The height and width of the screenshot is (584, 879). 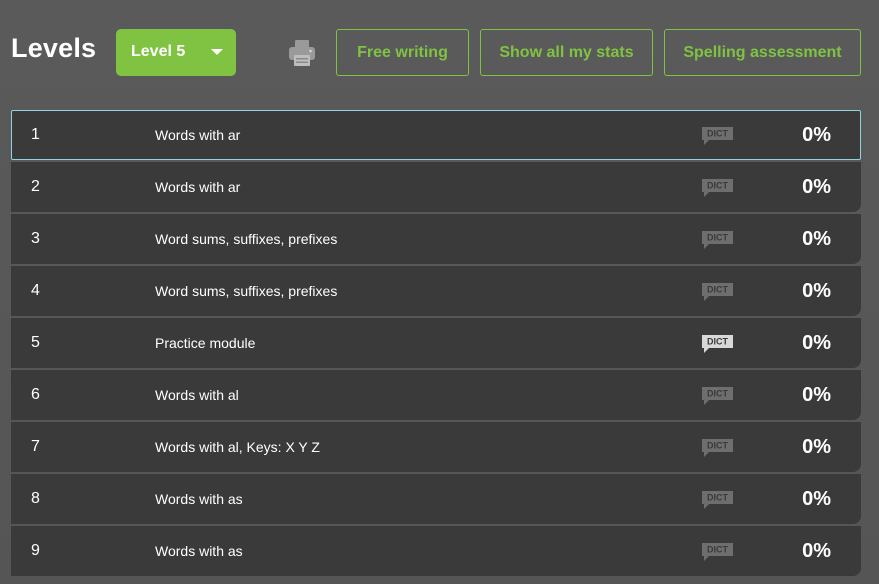 What do you see at coordinates (205, 343) in the screenshot?
I see `module-name: Practice module` at bounding box center [205, 343].